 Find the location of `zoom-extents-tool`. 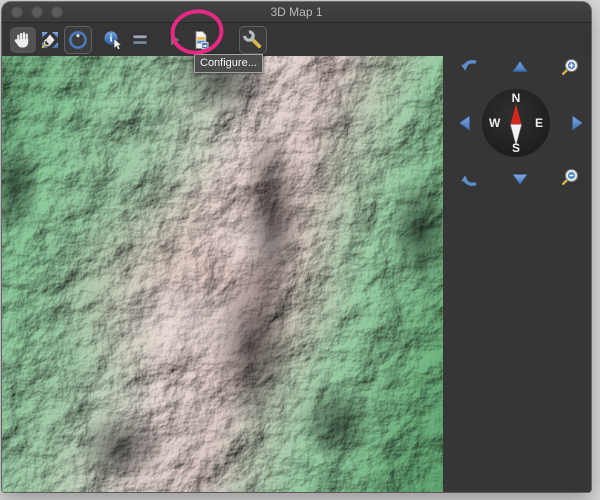

zoom-extents-tool is located at coordinates (50, 40).